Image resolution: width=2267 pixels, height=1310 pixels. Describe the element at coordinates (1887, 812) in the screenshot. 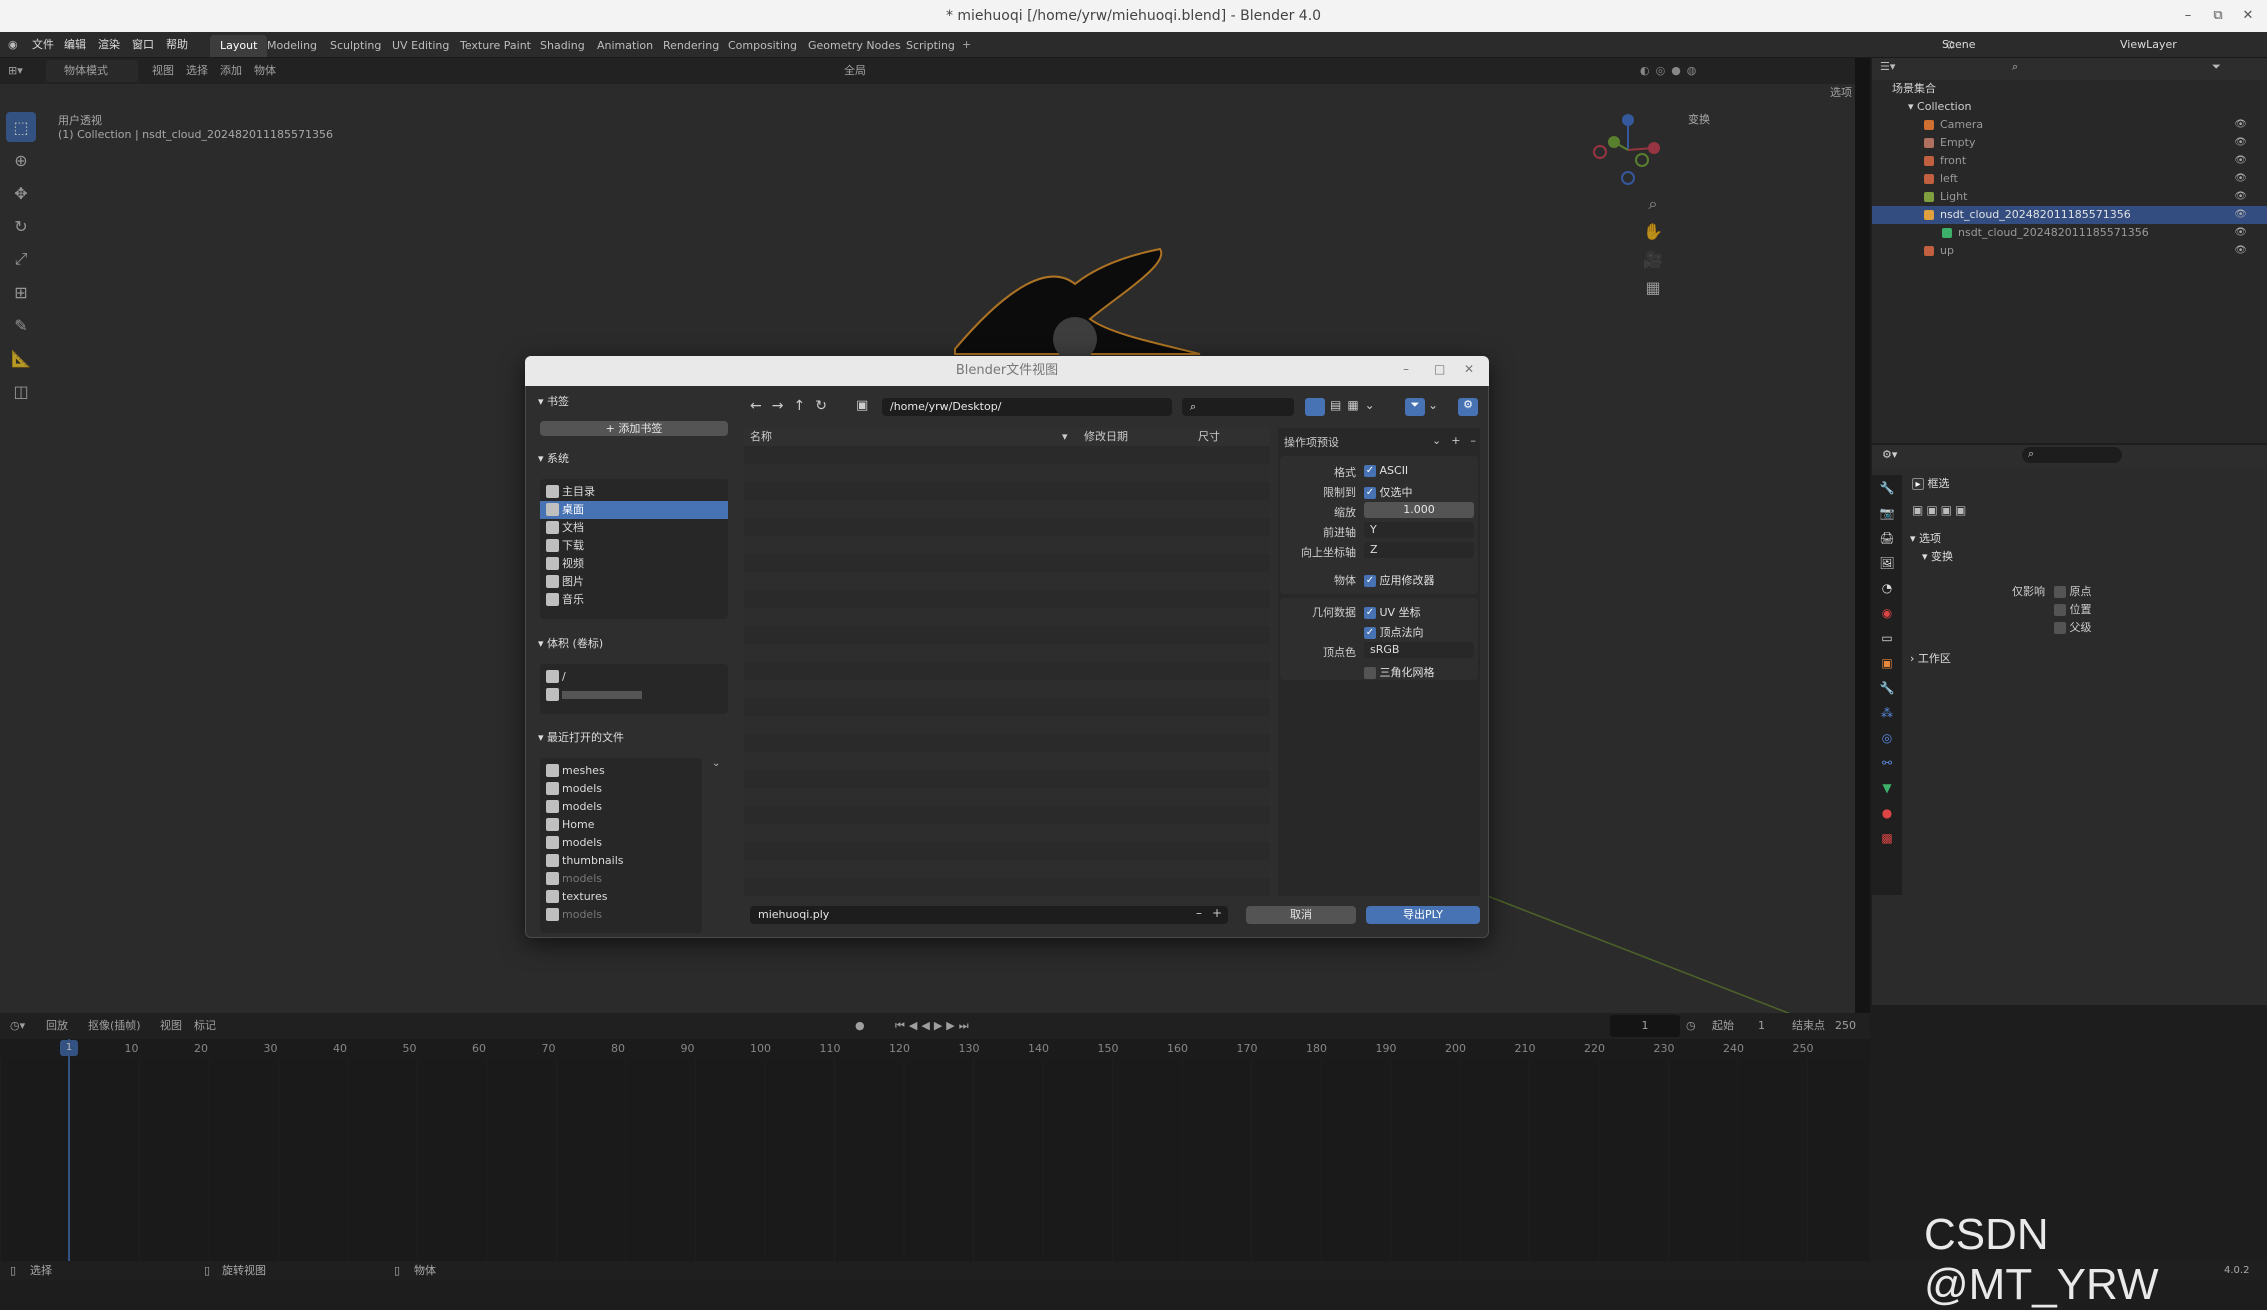

I see `material-tab-icon: ●` at that location.